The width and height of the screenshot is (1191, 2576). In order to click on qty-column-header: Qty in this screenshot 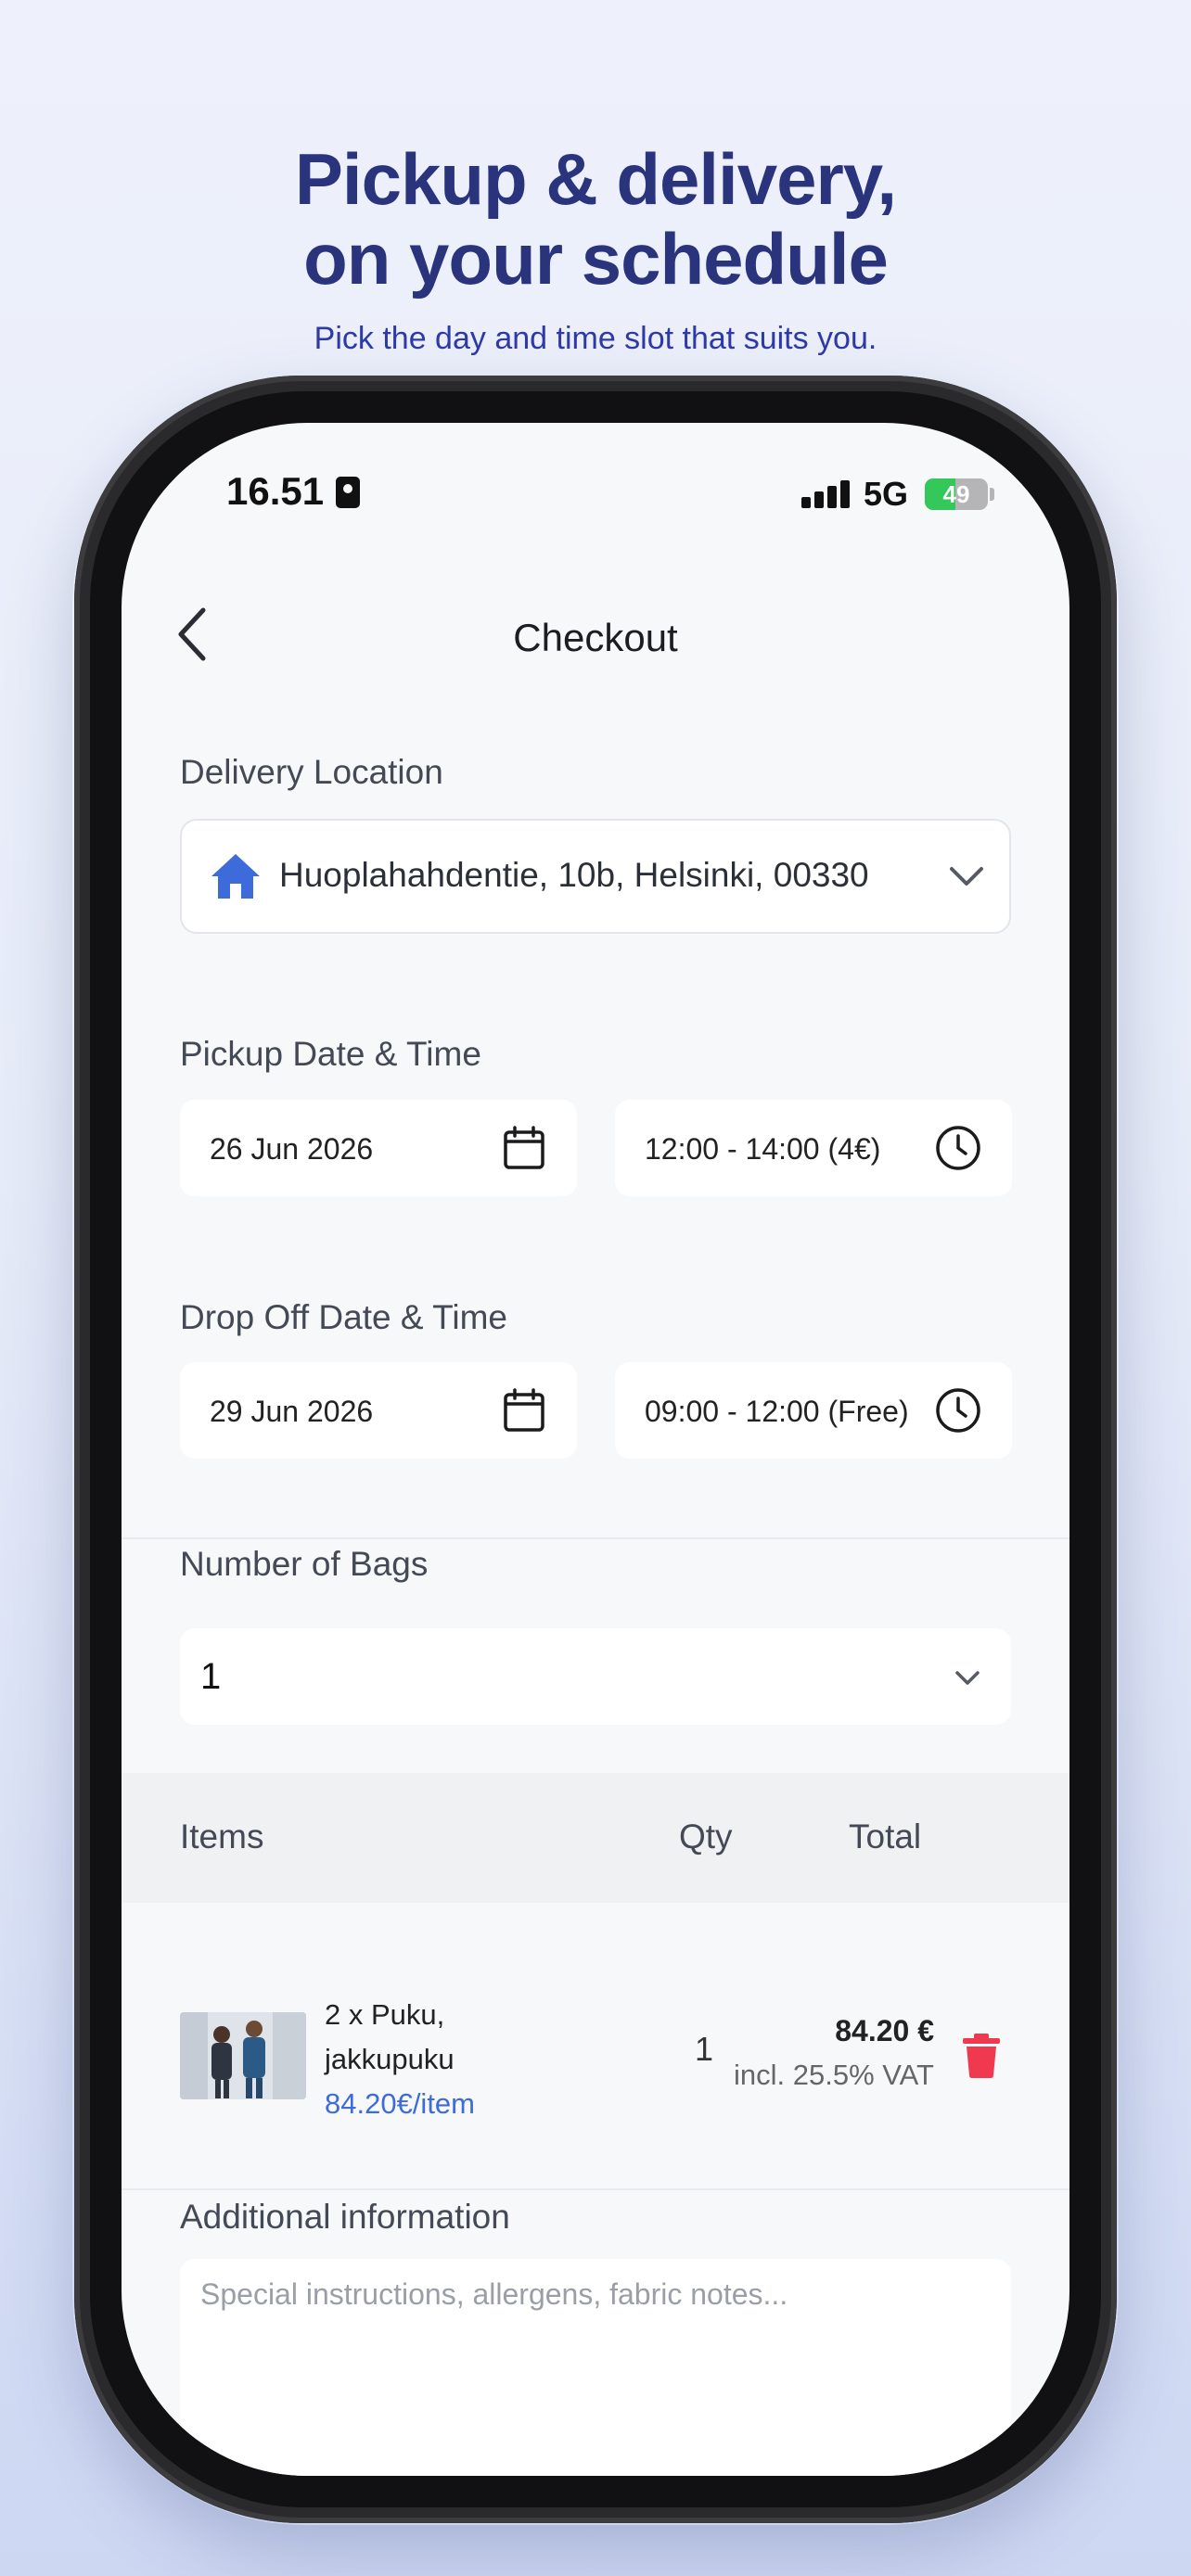, I will do `click(706, 1836)`.